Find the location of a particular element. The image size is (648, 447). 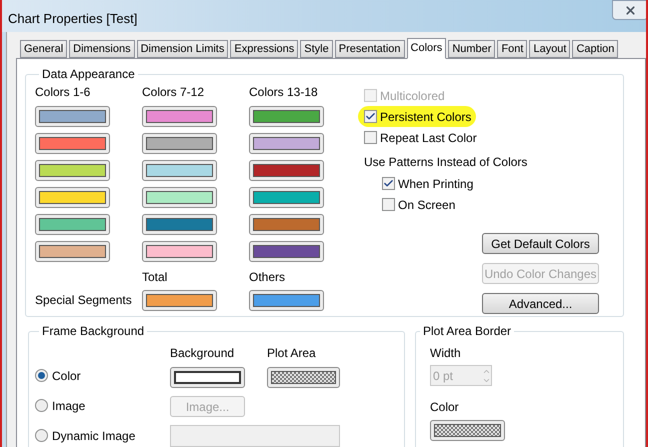

tab: General is located at coordinates (44, 49).